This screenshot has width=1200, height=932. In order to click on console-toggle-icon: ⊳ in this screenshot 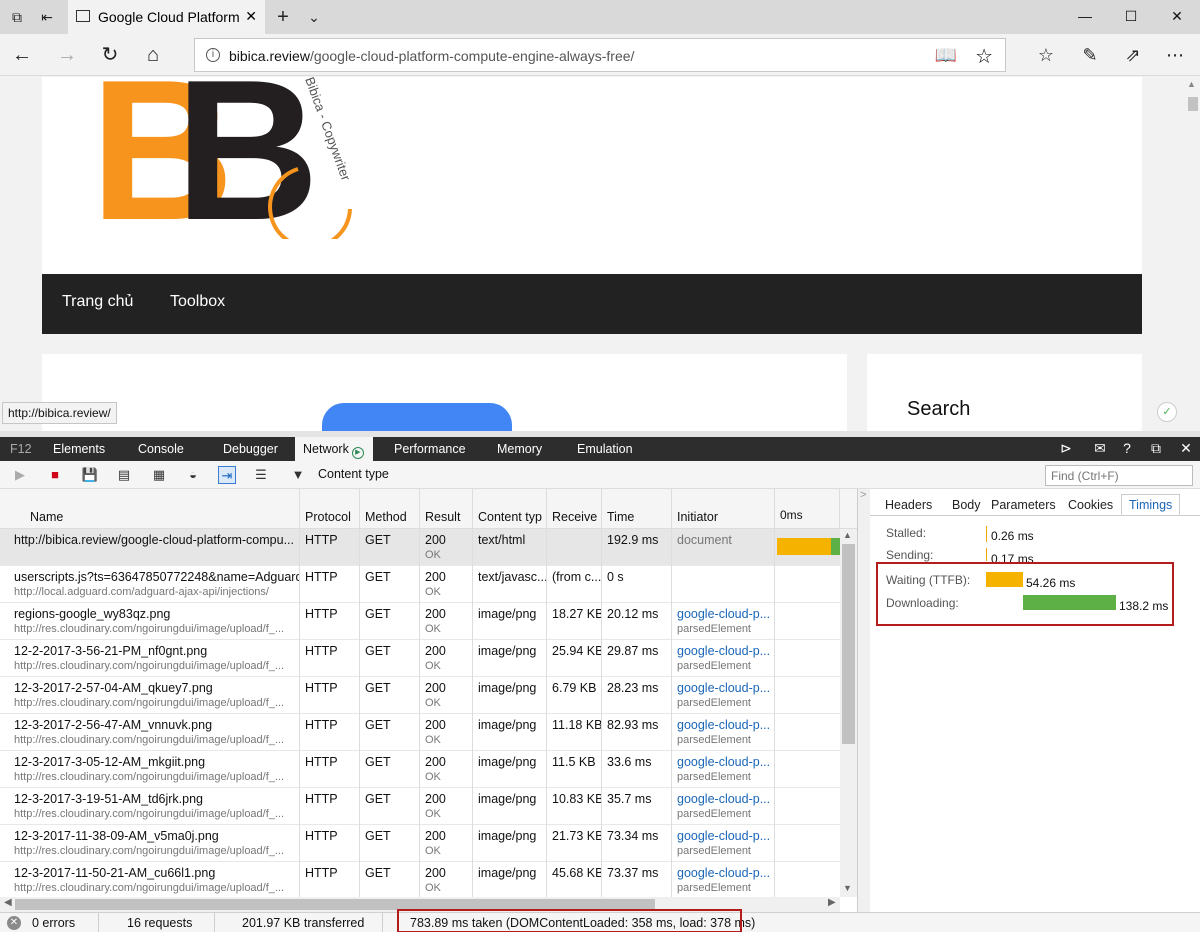, I will do `click(1066, 448)`.